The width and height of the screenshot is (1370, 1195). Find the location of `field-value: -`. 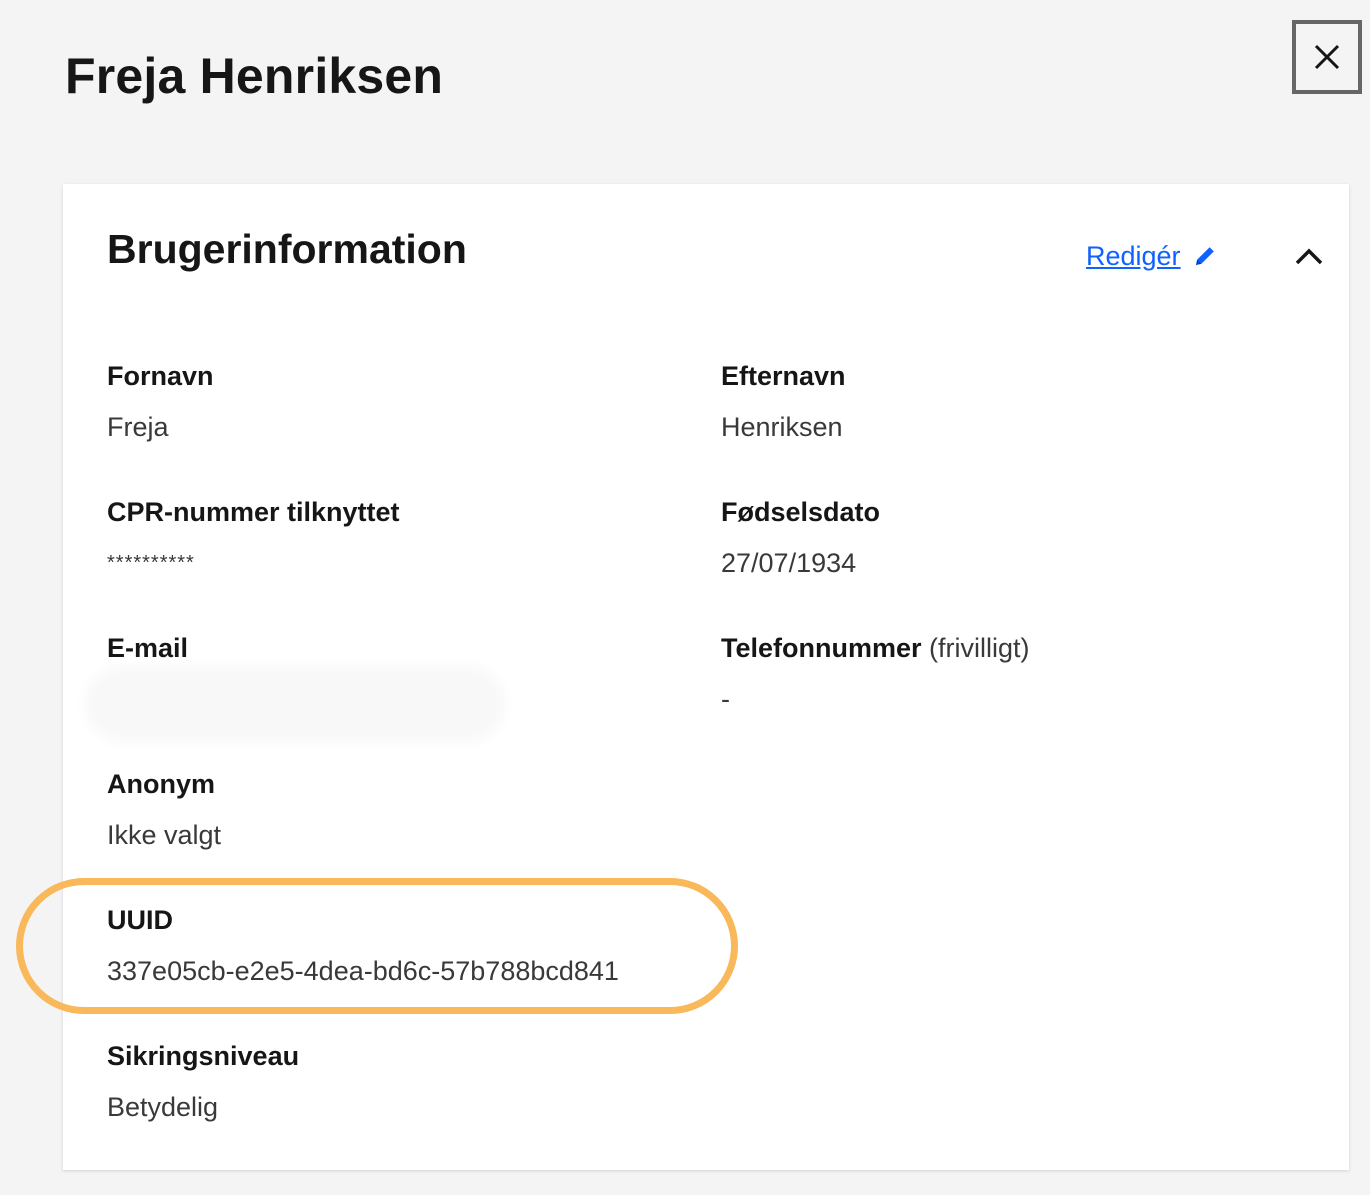

field-value: - is located at coordinates (725, 699).